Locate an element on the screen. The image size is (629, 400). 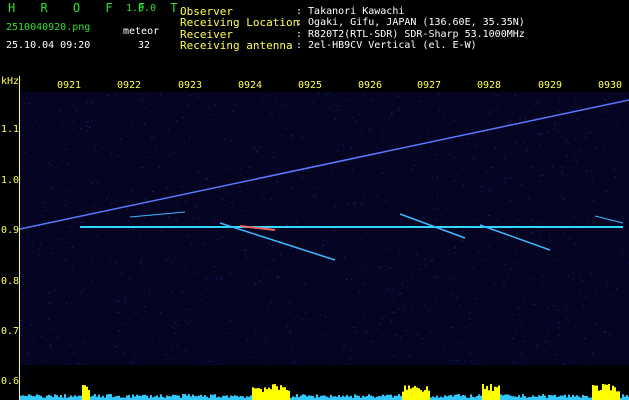
y-tick-0-6: 0.6 is located at coordinates (10, 381).